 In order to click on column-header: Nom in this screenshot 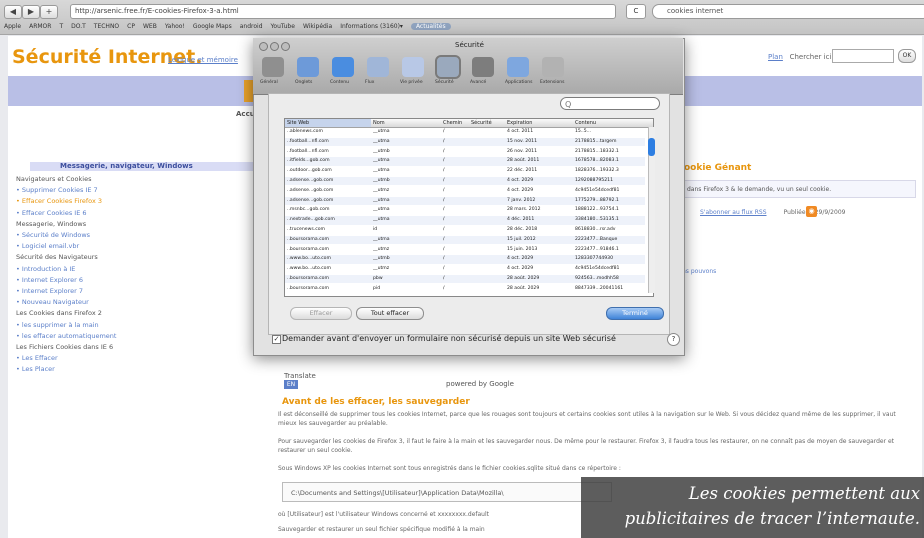, I will do `click(379, 123)`.